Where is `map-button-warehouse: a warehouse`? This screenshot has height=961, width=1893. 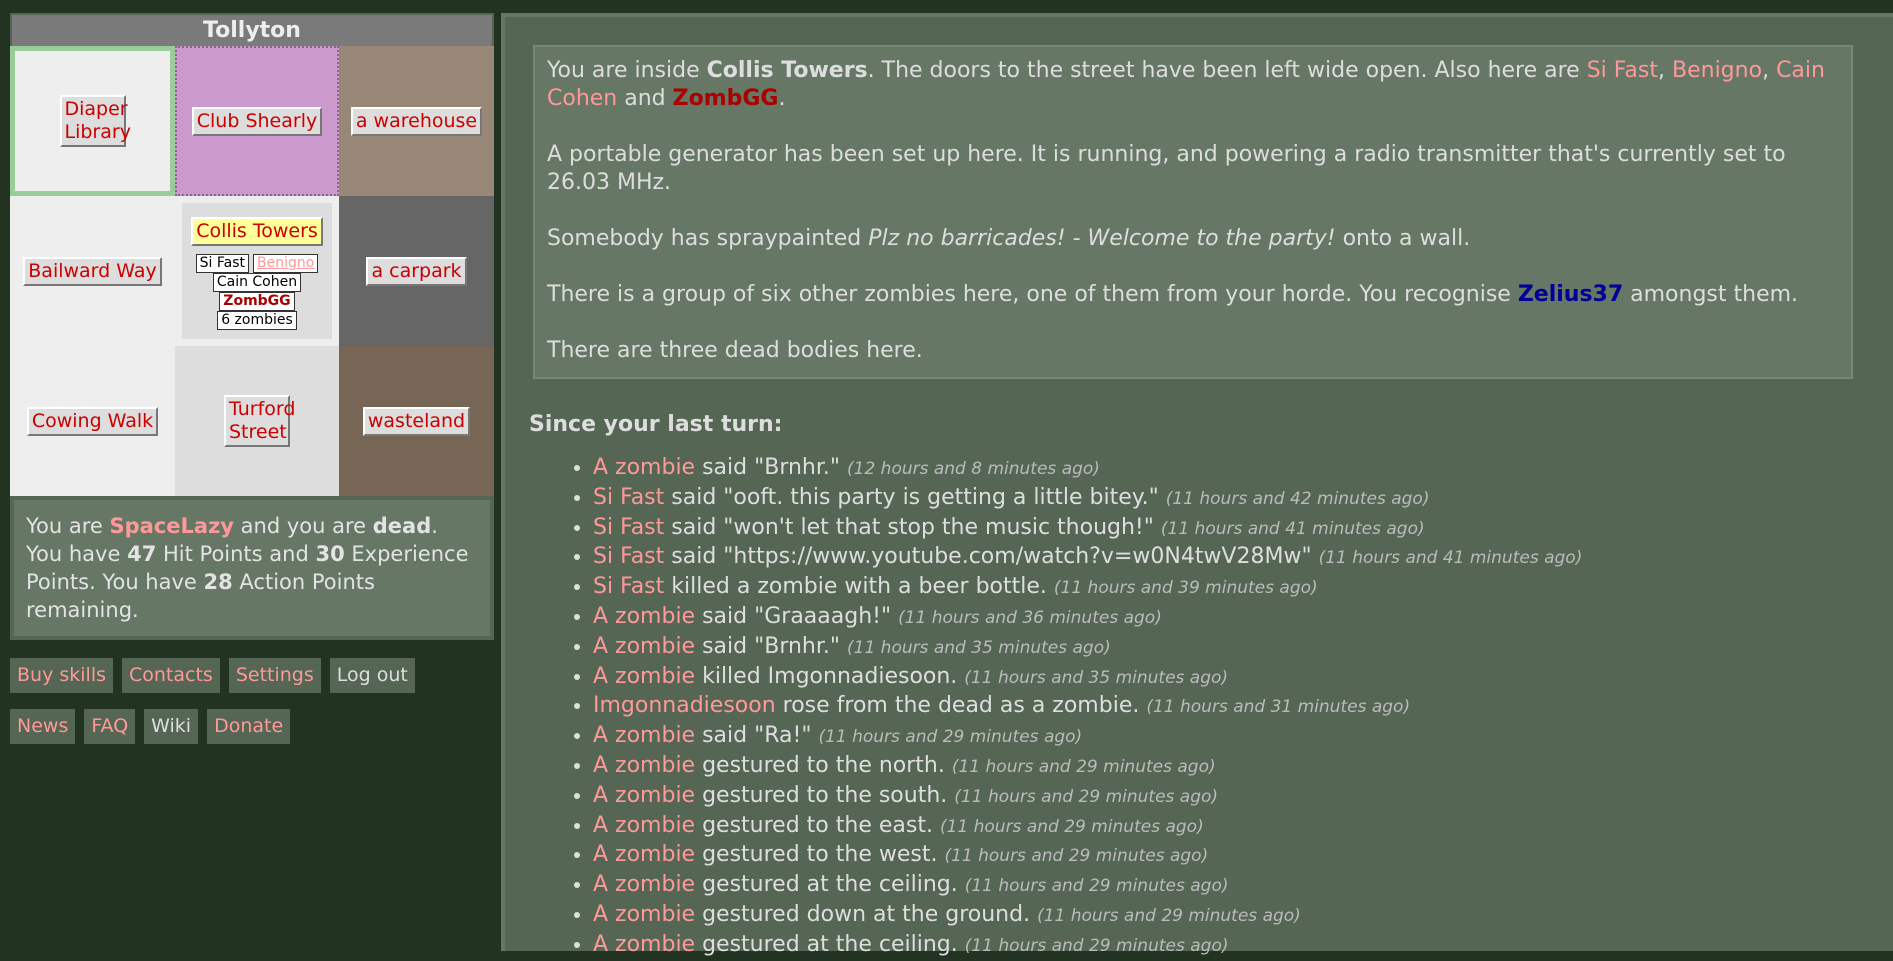
map-button-warehouse: a warehouse is located at coordinates (416, 121).